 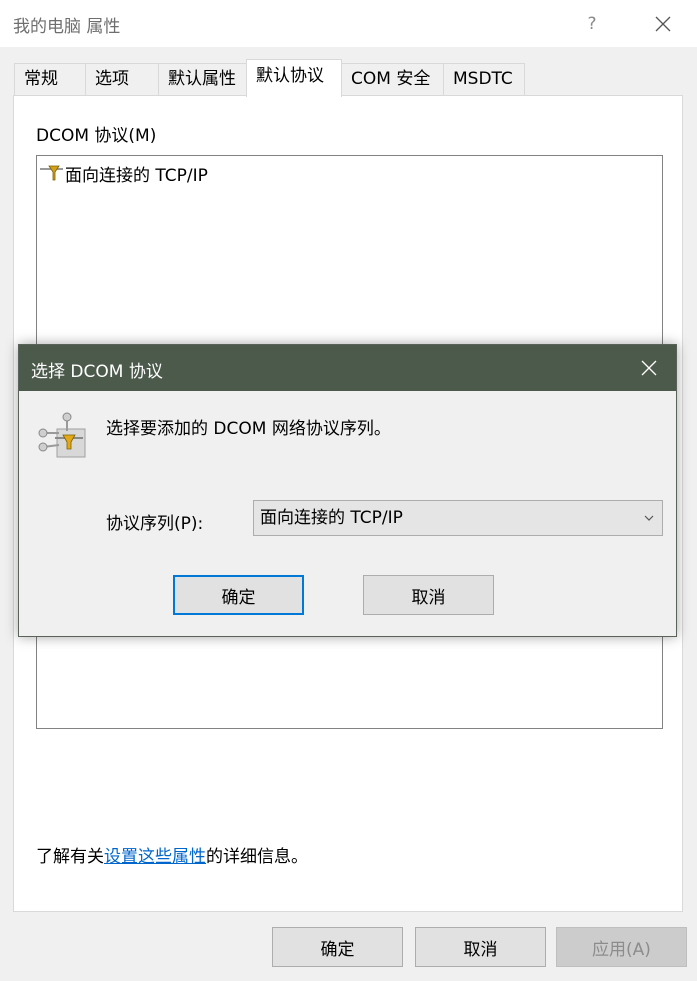 I want to click on dialog-close-button, so click(x=649, y=368).